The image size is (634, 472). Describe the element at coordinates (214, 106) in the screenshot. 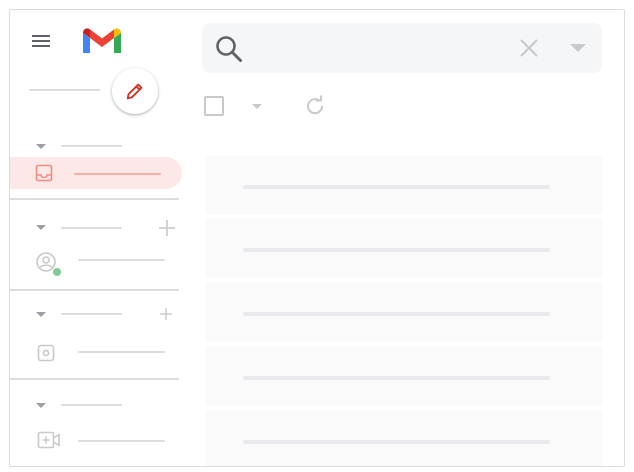

I see `checkbox-icon` at that location.